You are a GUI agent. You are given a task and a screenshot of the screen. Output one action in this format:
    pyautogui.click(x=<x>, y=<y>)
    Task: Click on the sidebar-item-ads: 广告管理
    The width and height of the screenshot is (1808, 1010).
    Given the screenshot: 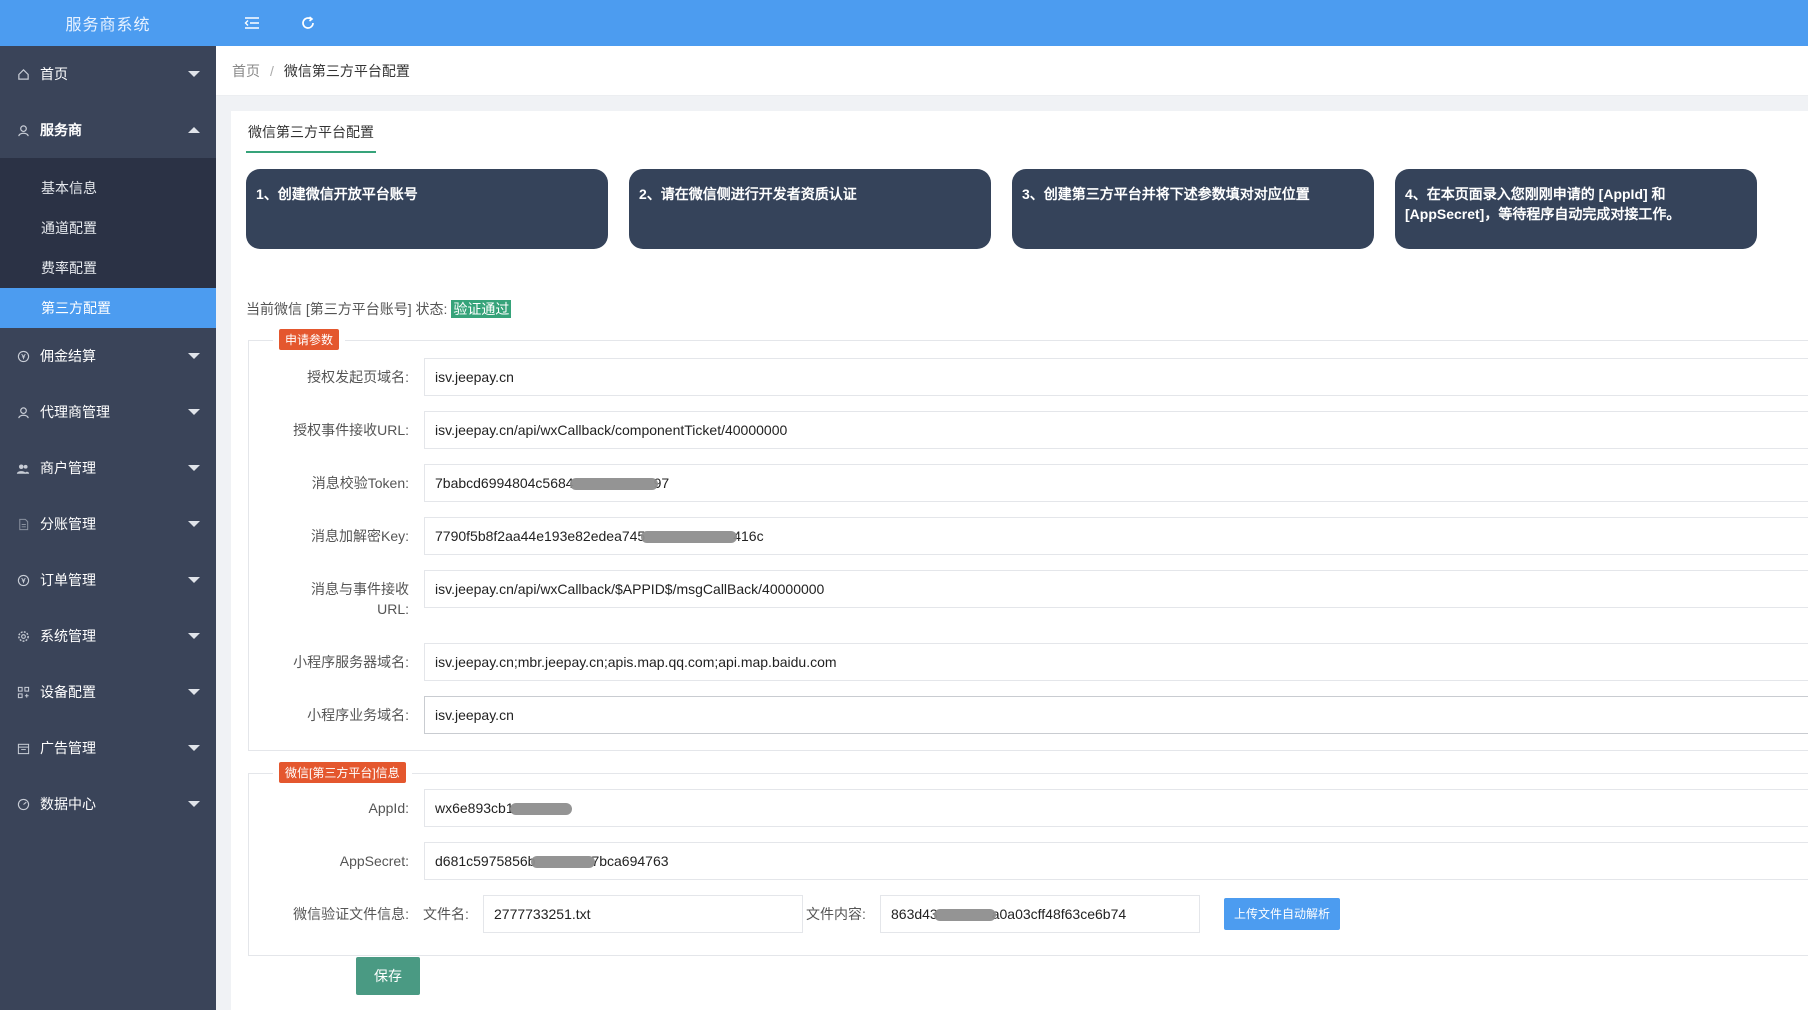 What is the action you would take?
    pyautogui.click(x=108, y=748)
    